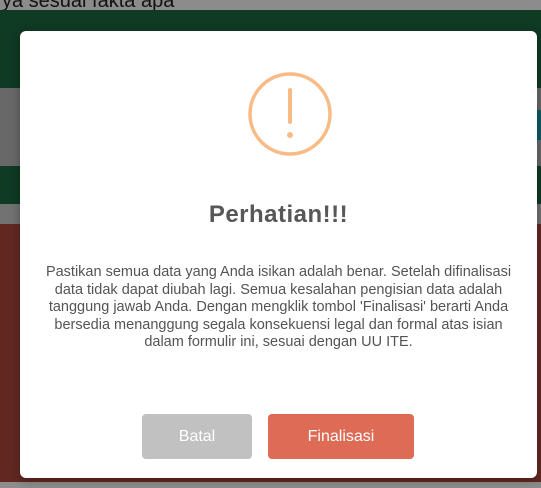 This screenshot has height=488, width=541. I want to click on finalize-button: Finalisasi, so click(341, 436).